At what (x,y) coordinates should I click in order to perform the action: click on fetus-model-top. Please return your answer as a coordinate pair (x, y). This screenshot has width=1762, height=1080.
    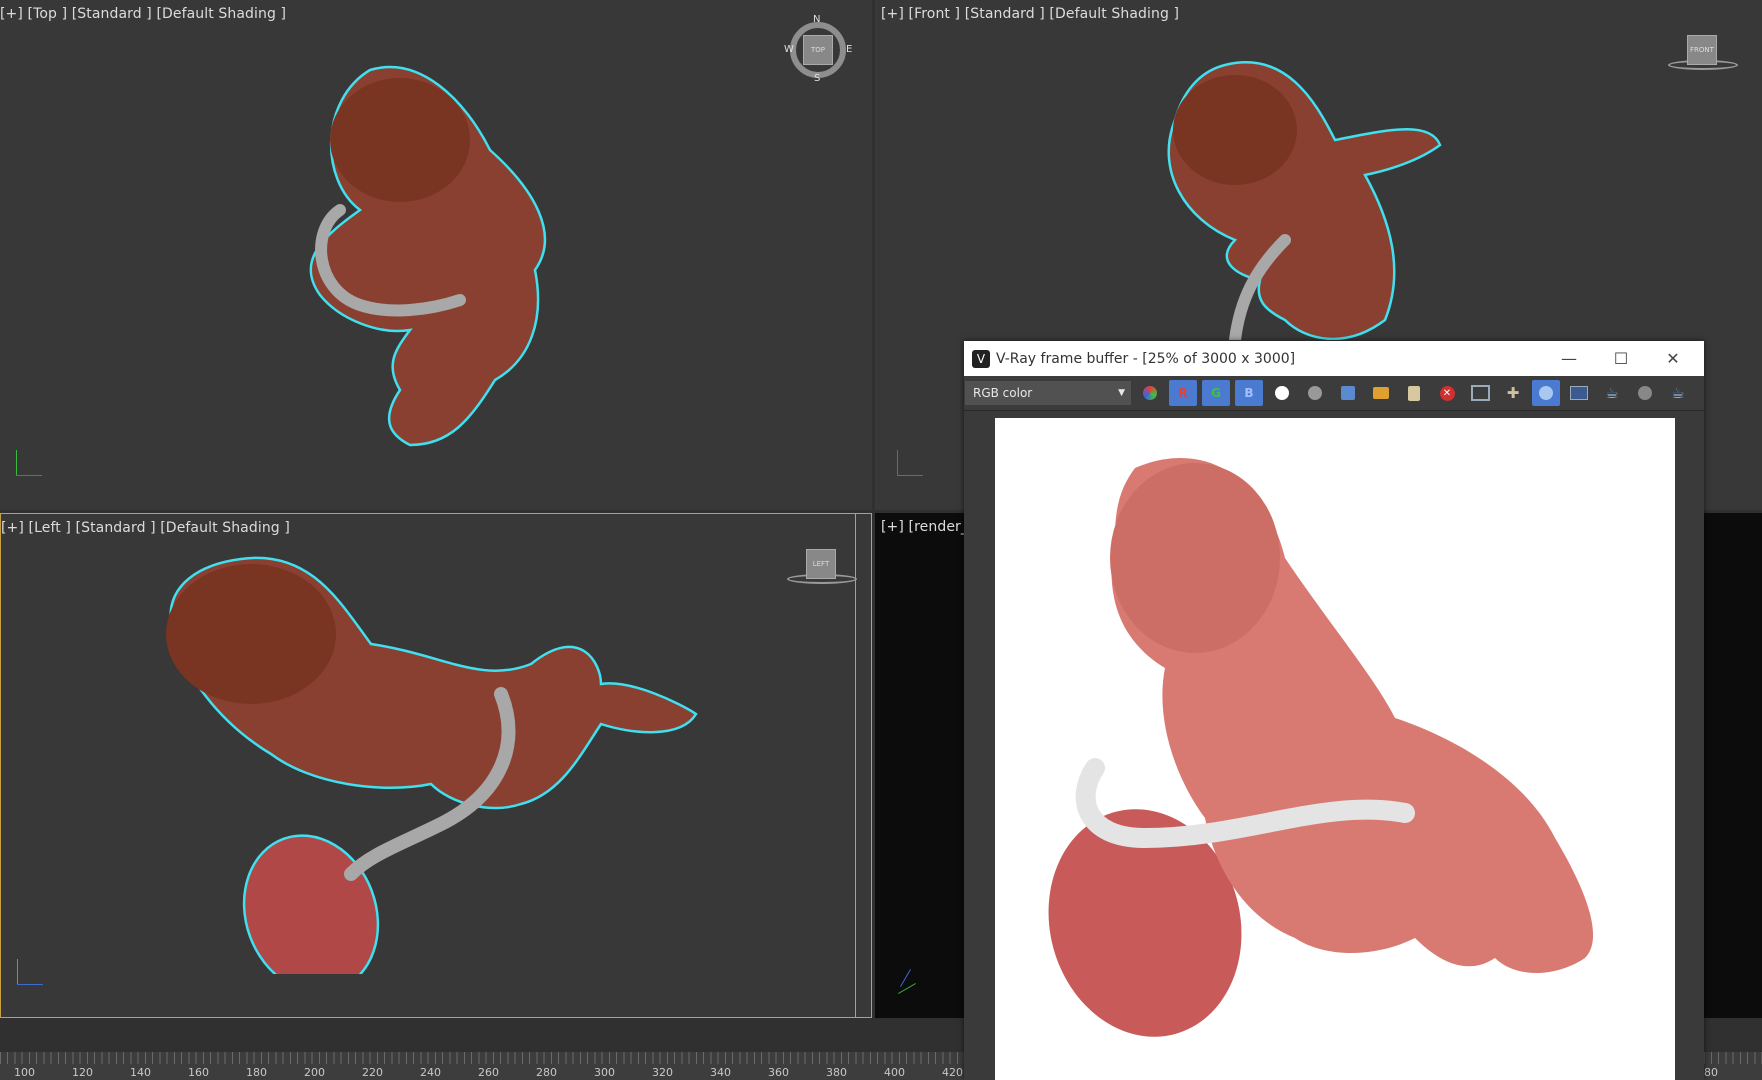
    Looking at the image, I should click on (430, 255).